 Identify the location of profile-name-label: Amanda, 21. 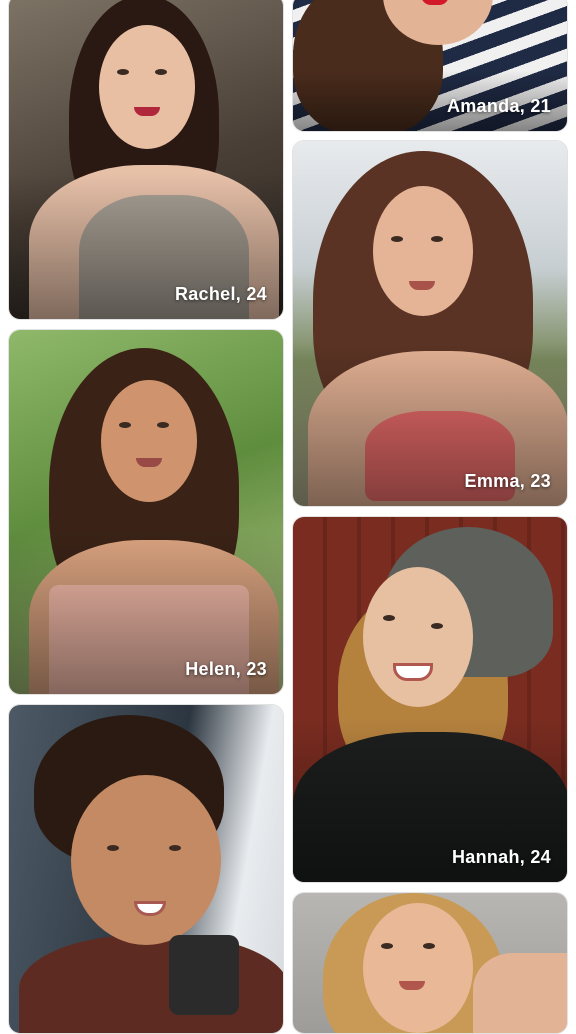
(498, 106).